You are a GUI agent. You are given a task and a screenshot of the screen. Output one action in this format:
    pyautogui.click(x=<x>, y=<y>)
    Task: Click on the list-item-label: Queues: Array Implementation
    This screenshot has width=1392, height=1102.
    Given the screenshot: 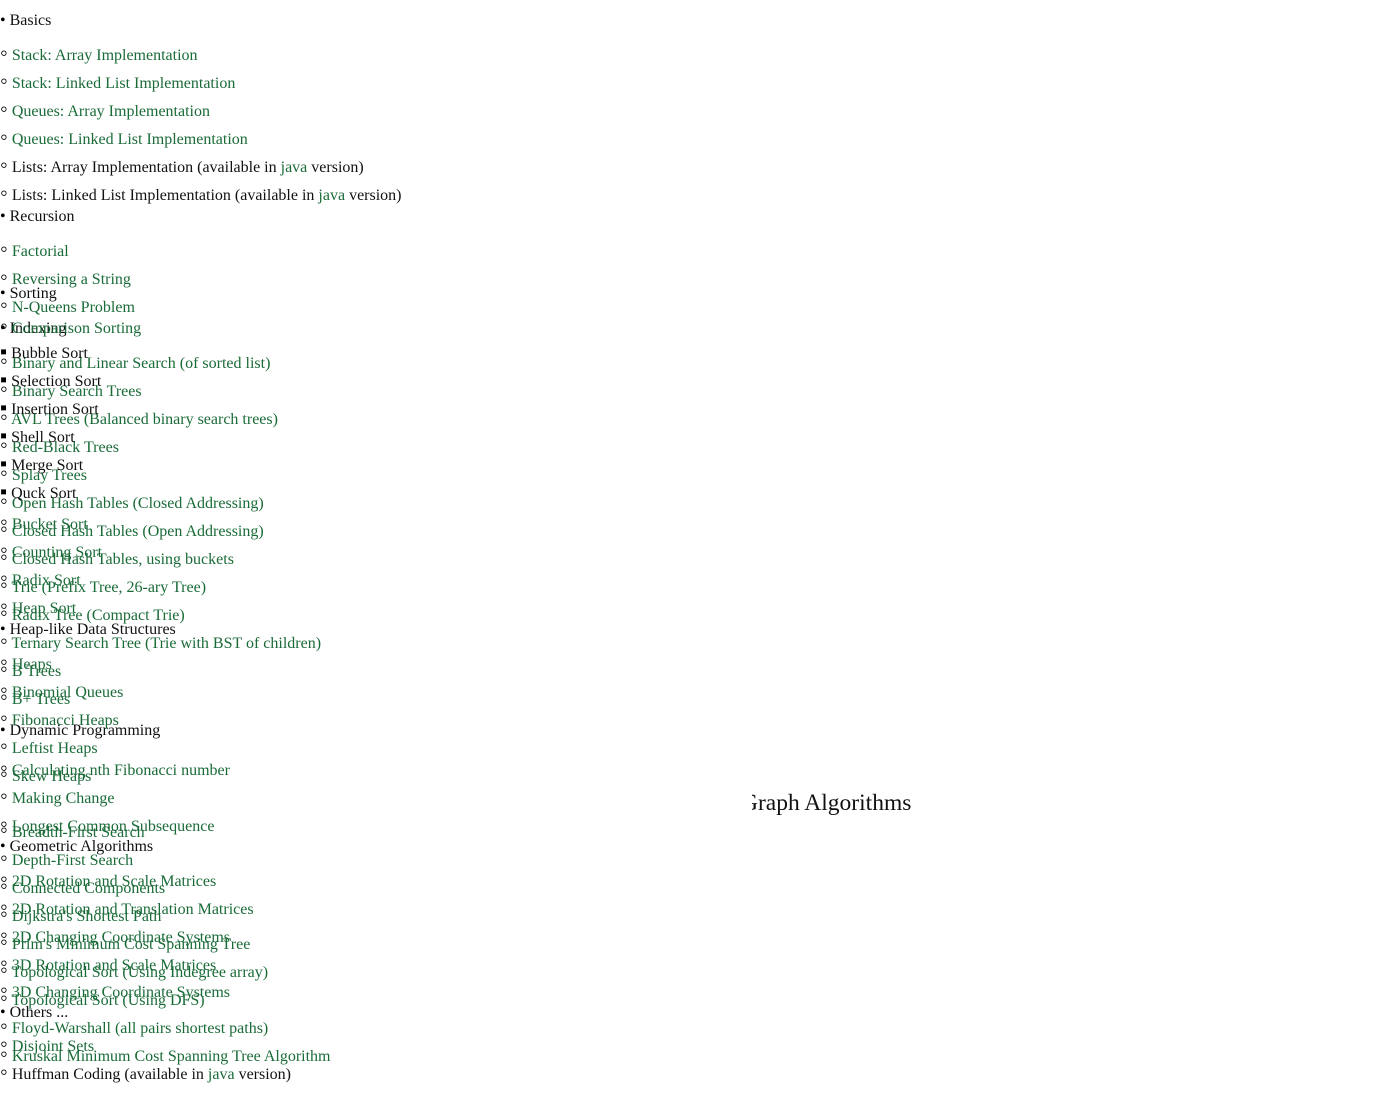 What is the action you would take?
    pyautogui.click(x=111, y=111)
    